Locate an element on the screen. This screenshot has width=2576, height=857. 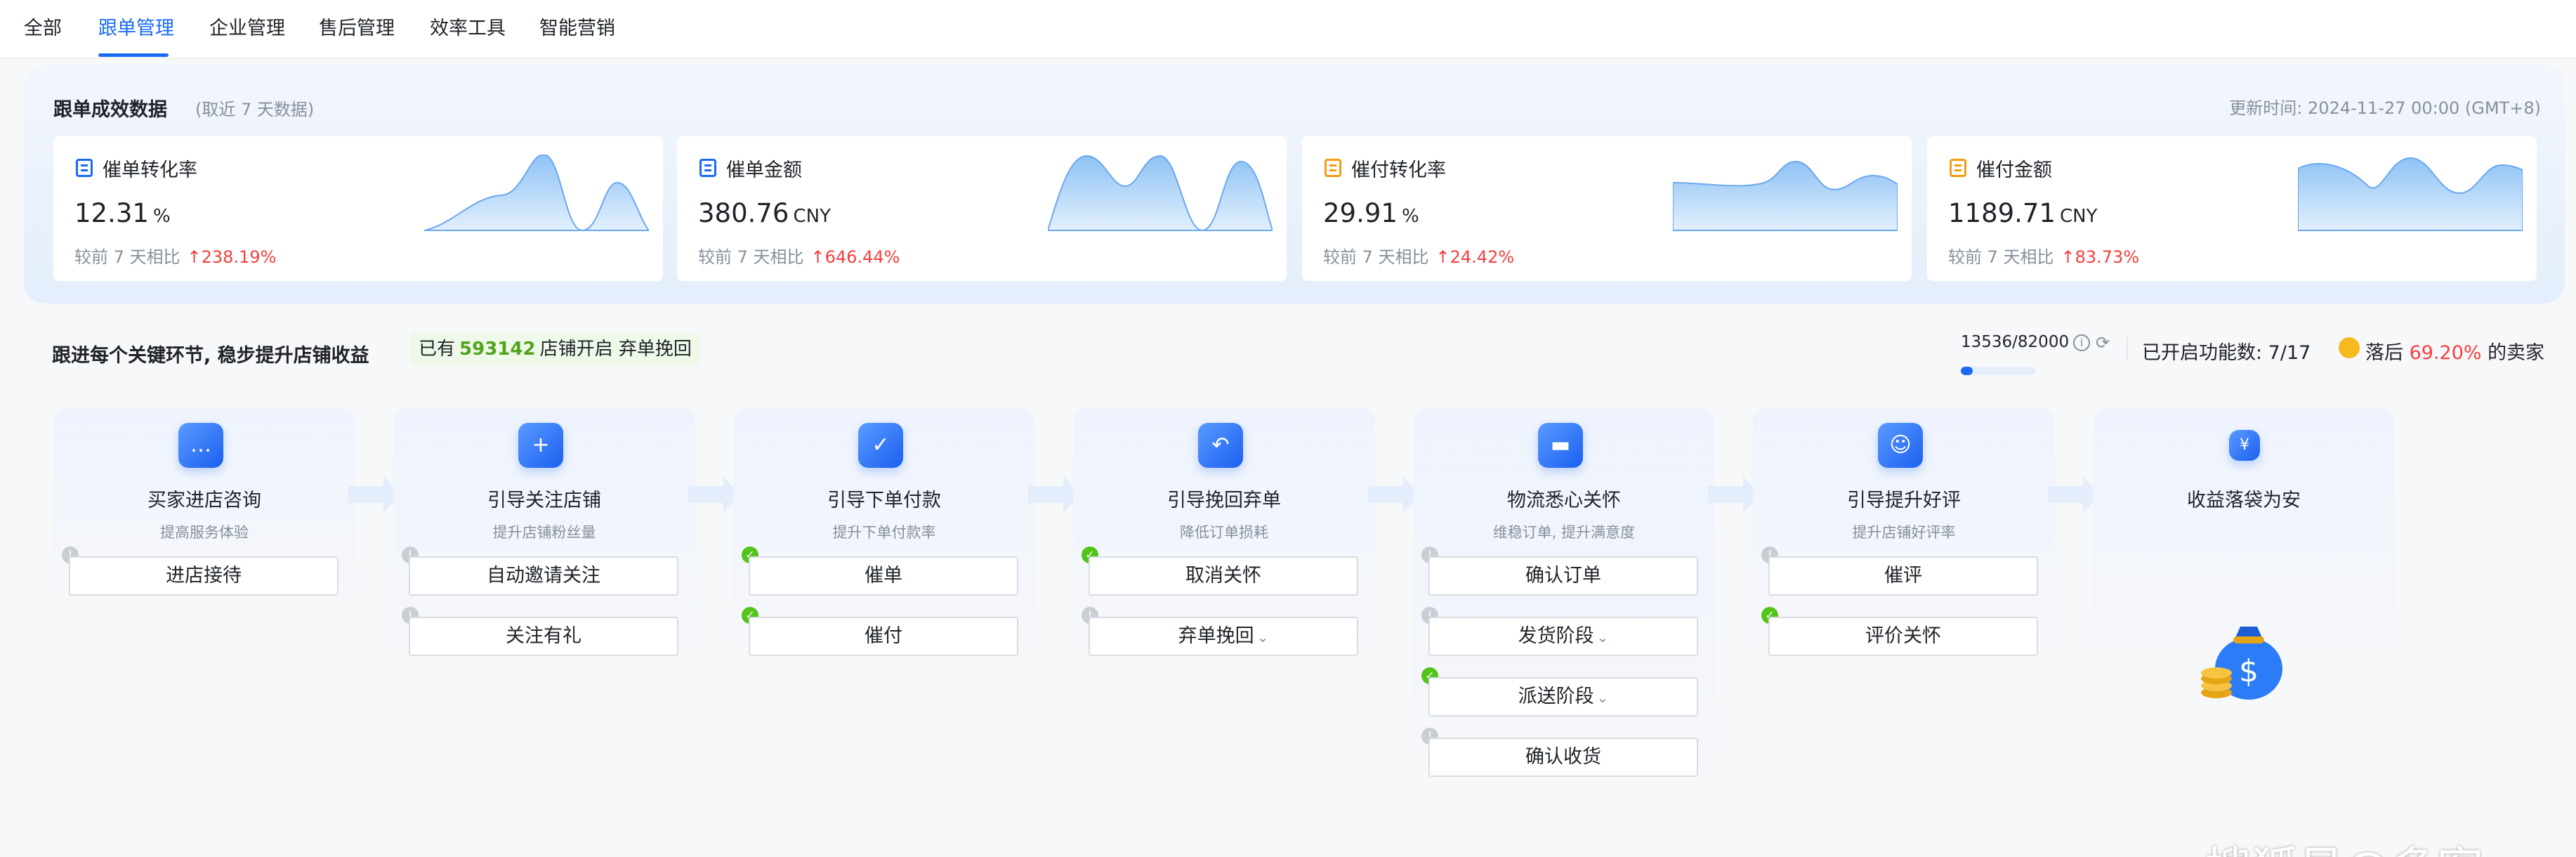
watermark: 搜狐号@多客 is located at coordinates (2344, 845).